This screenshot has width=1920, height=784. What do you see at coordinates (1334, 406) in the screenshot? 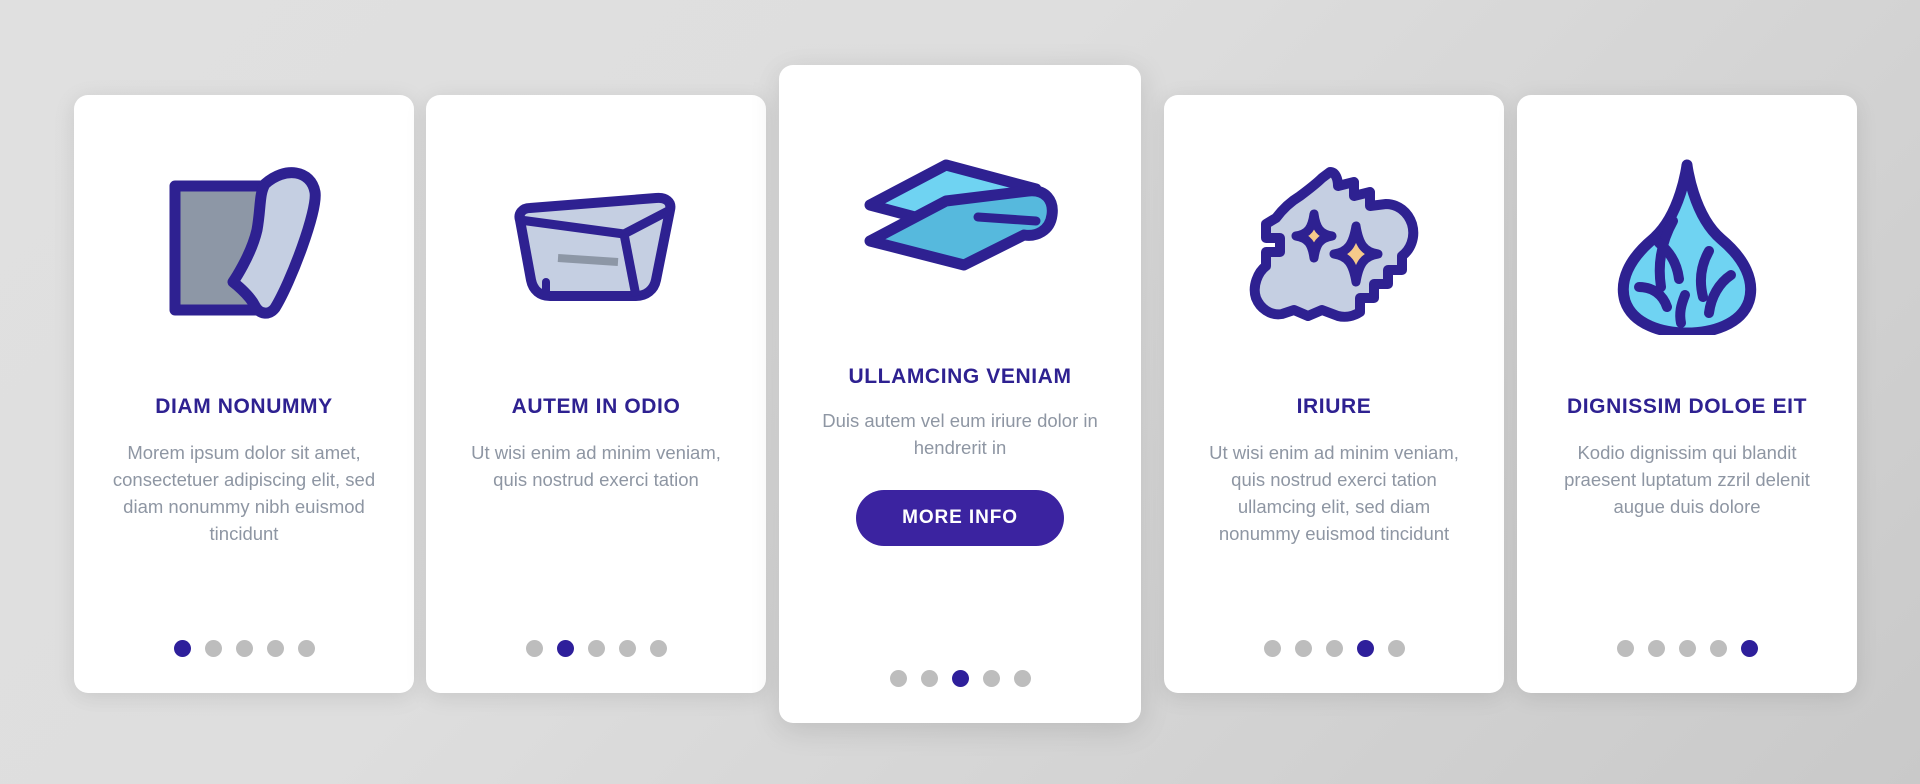
I see `card-title: IRIURE` at bounding box center [1334, 406].